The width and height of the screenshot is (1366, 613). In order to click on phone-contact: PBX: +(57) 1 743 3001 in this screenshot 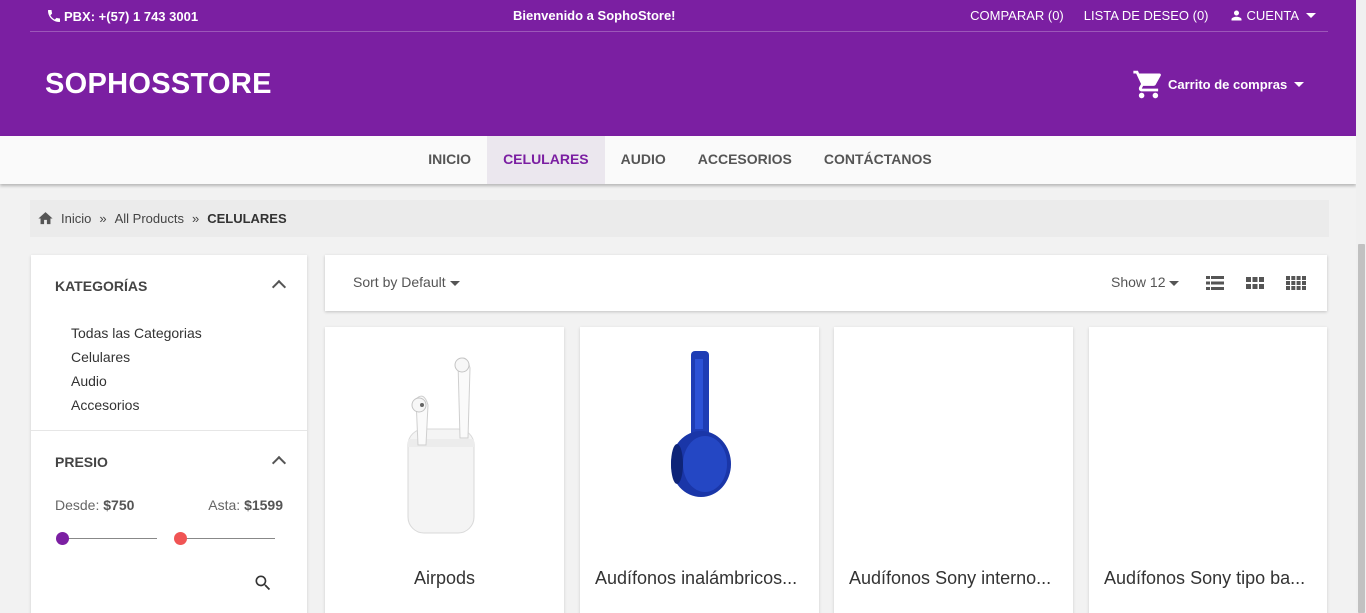, I will do `click(122, 16)`.